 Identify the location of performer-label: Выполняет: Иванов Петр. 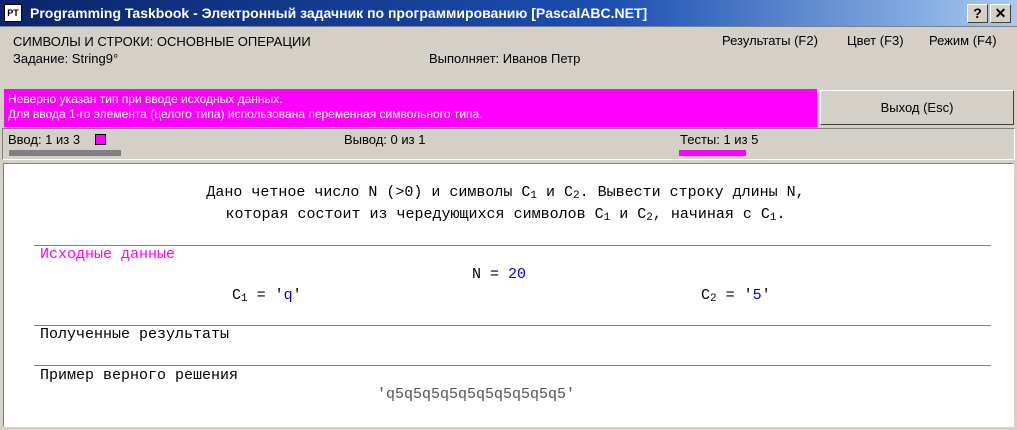
(505, 58).